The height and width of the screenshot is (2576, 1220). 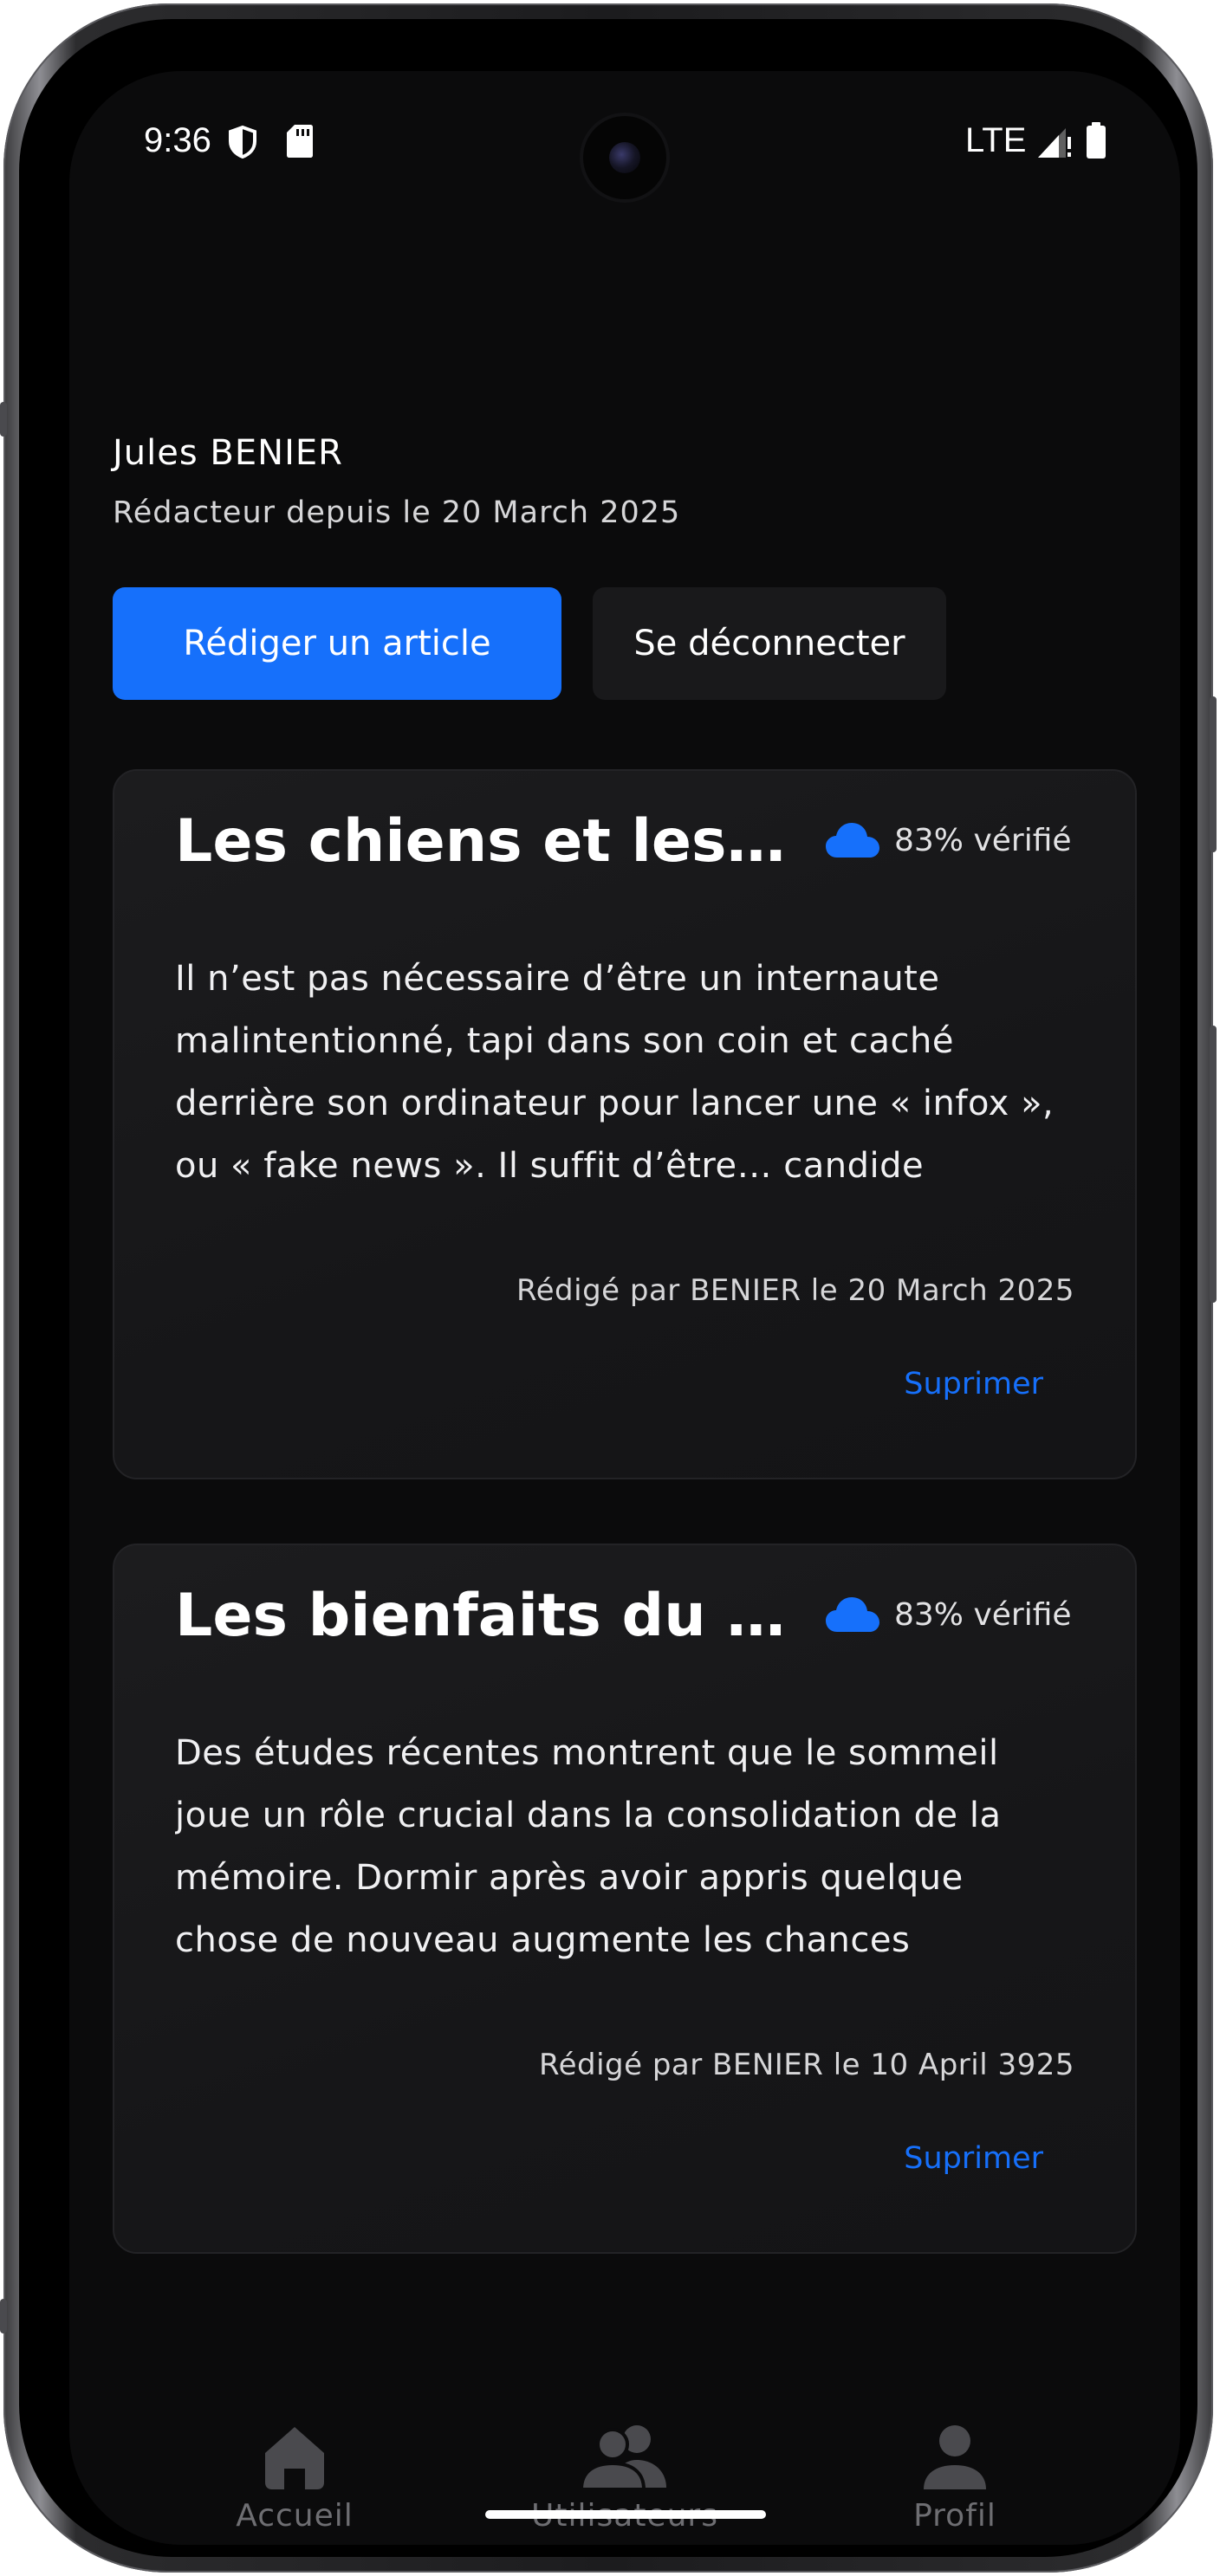 What do you see at coordinates (795, 1290) in the screenshot?
I see `article-meta: Rédigé par BENIER le 20 March 2025` at bounding box center [795, 1290].